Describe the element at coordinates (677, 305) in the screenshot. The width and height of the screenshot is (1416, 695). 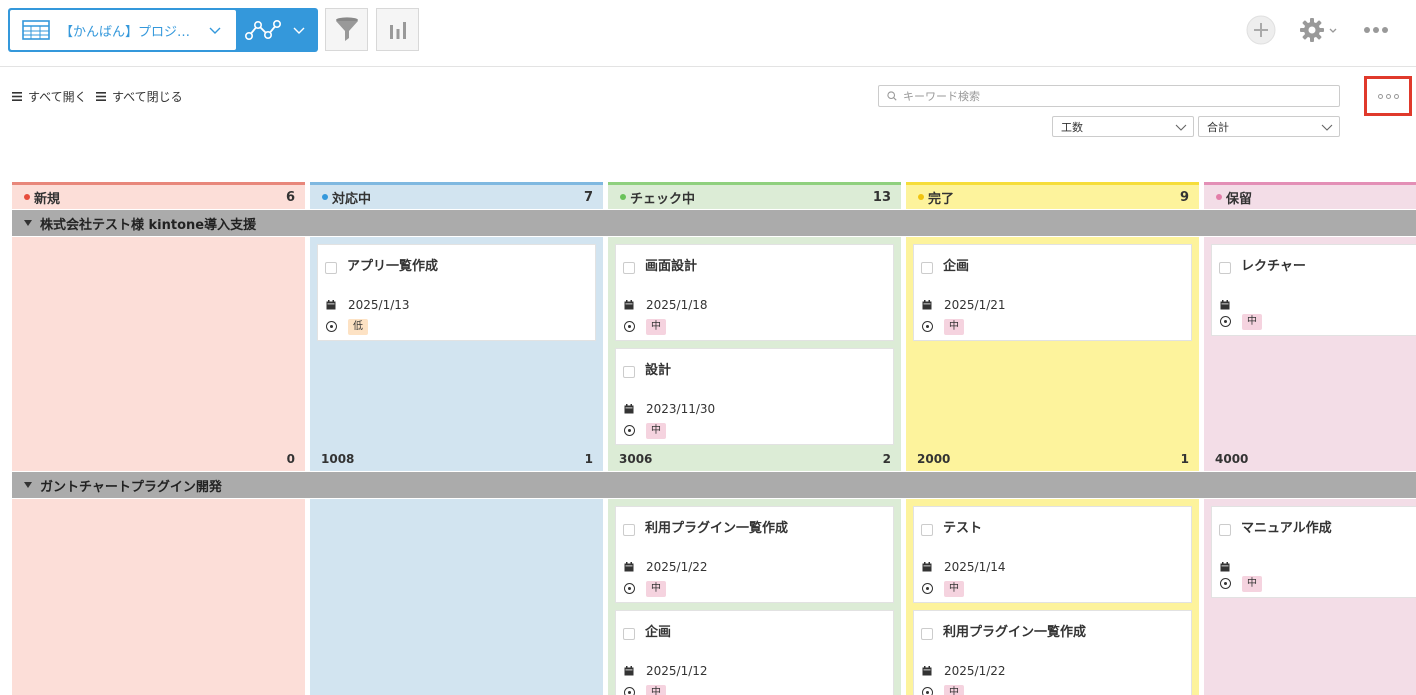
I see `card-date: 2025/1/18` at that location.